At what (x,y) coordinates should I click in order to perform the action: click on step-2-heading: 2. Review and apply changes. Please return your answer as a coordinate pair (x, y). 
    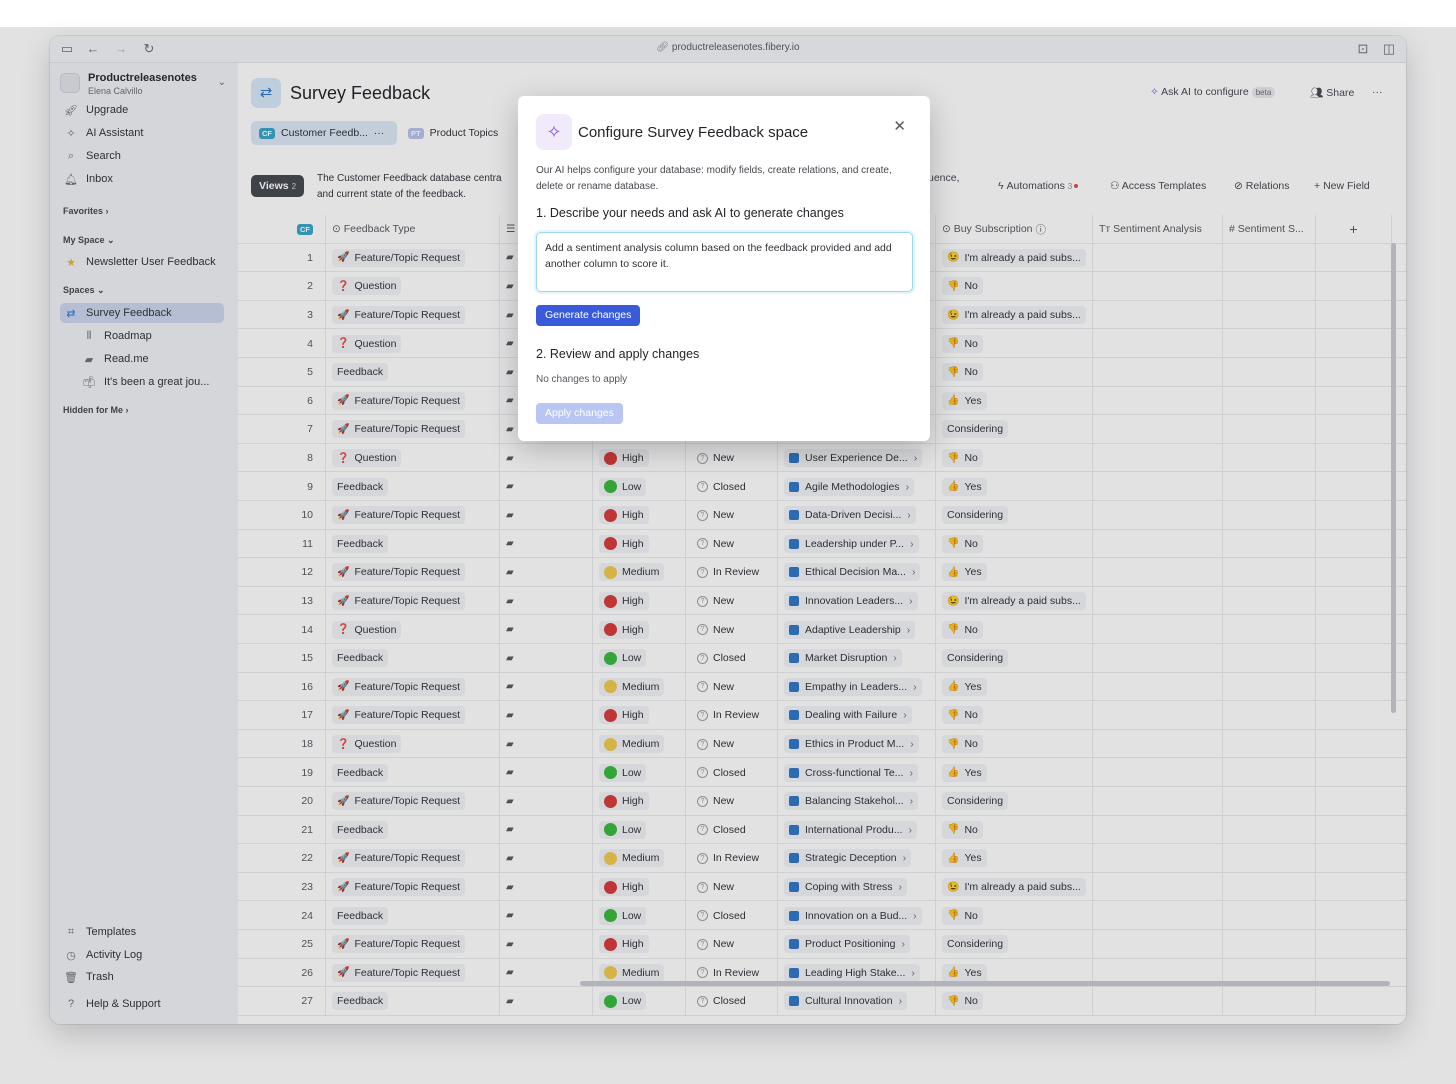
    Looking at the image, I should click on (618, 354).